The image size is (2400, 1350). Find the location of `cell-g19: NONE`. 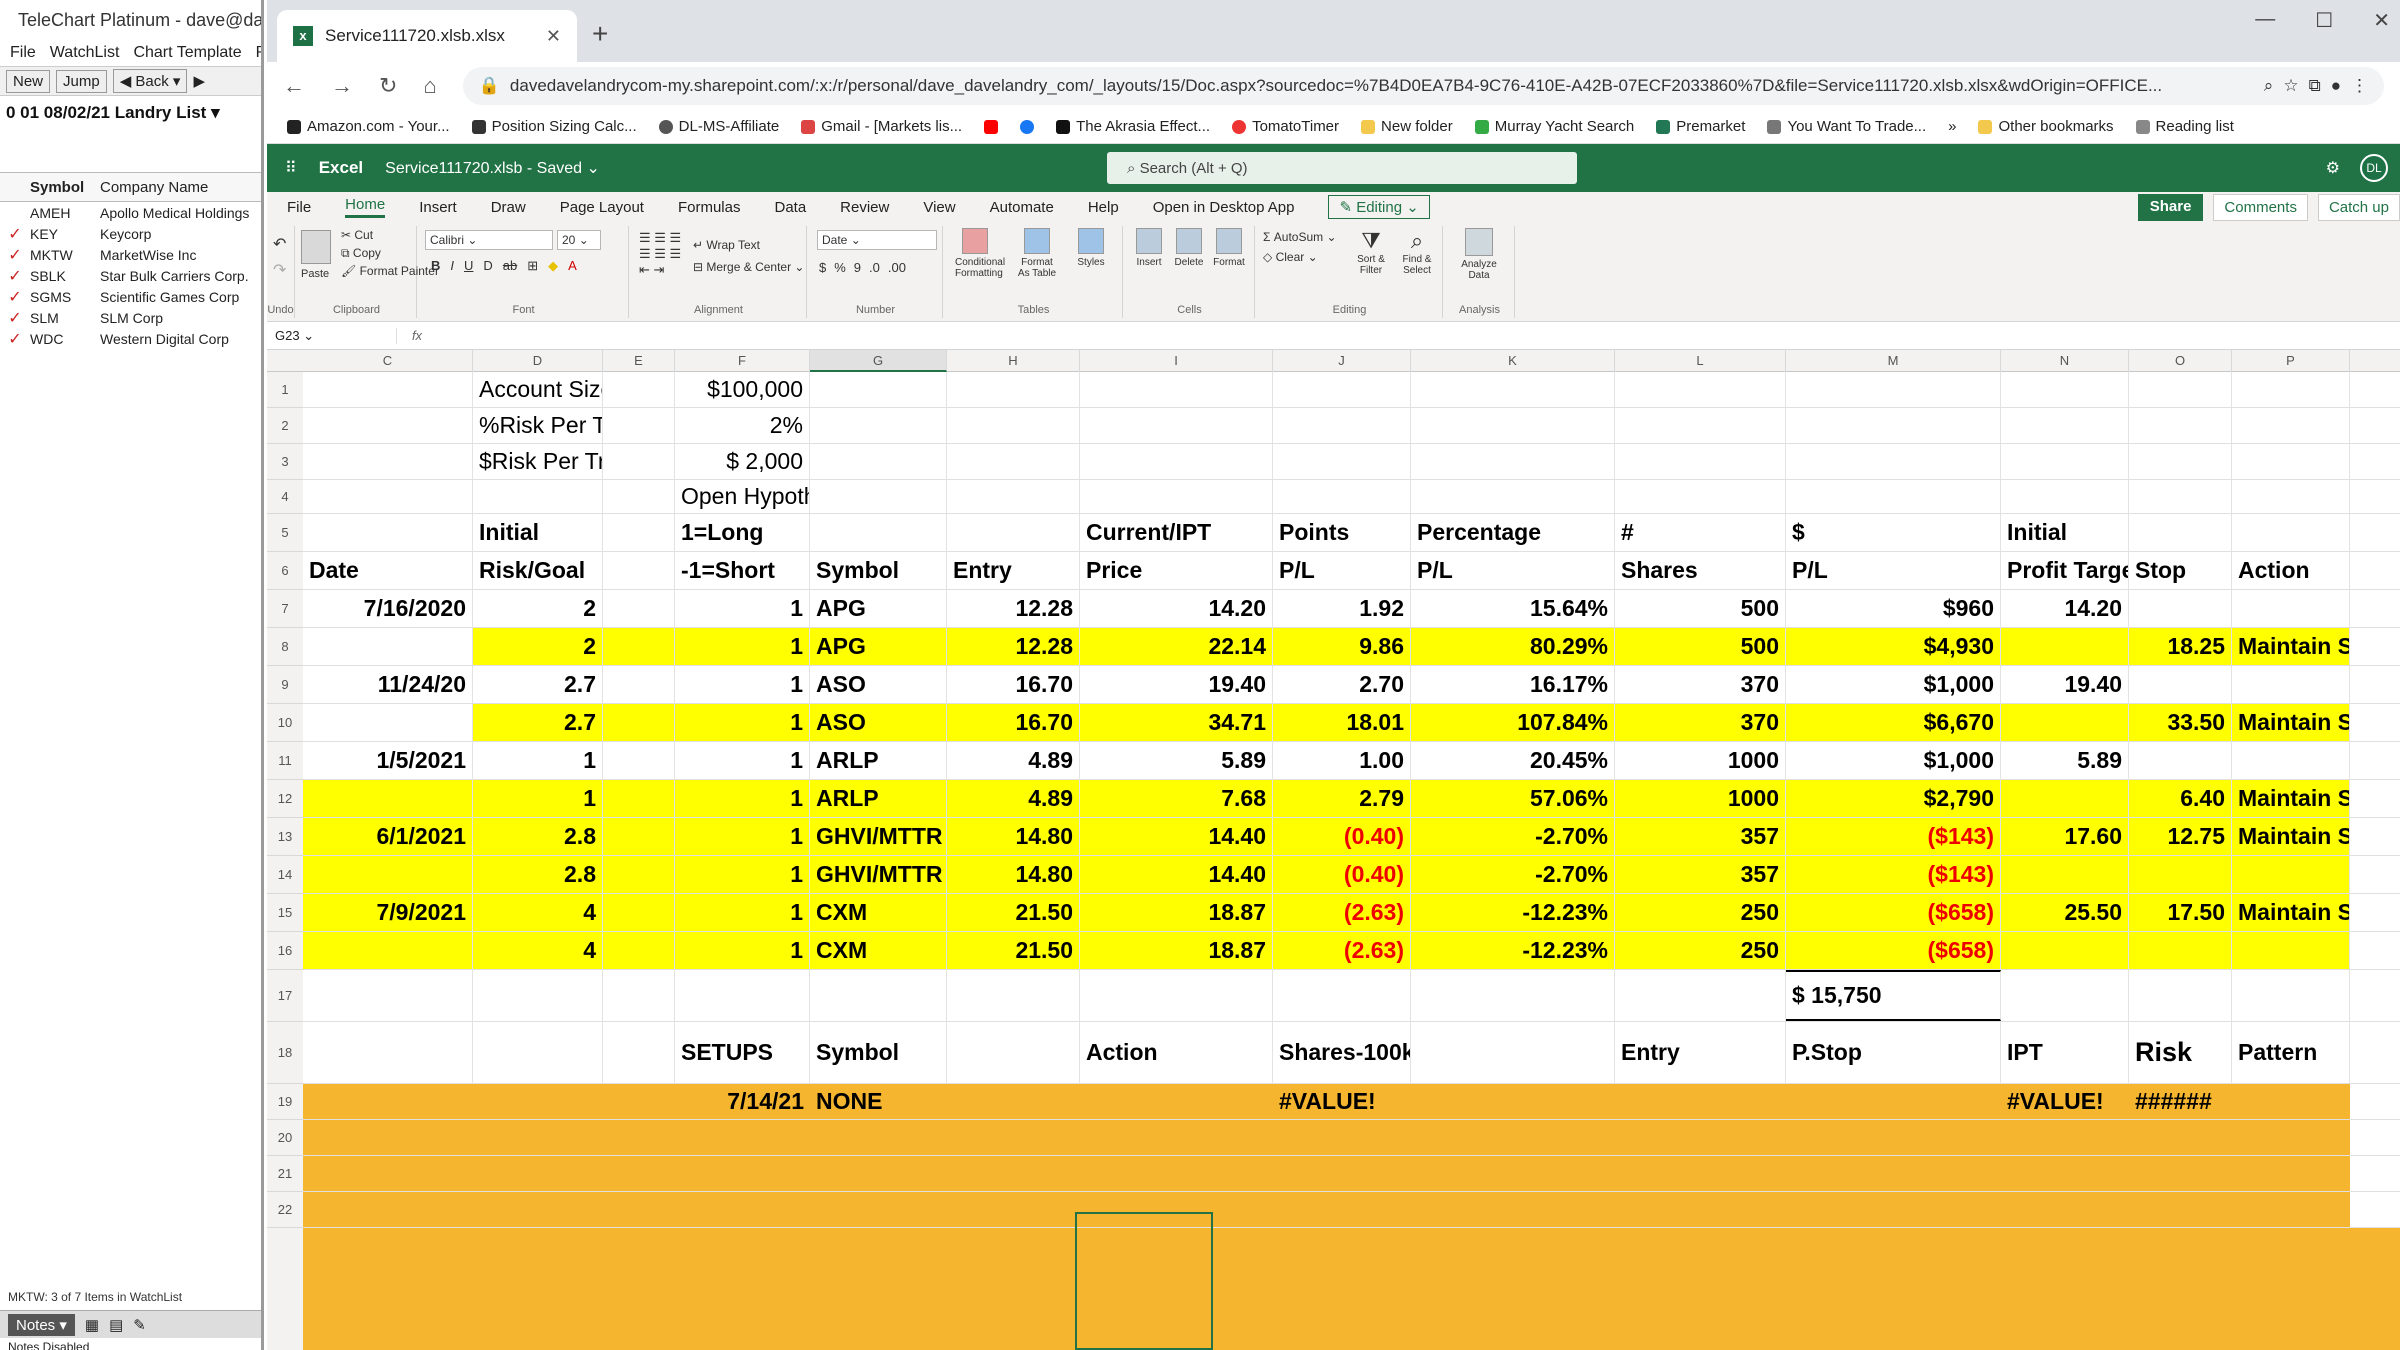

cell-g19: NONE is located at coordinates (878, 1101).